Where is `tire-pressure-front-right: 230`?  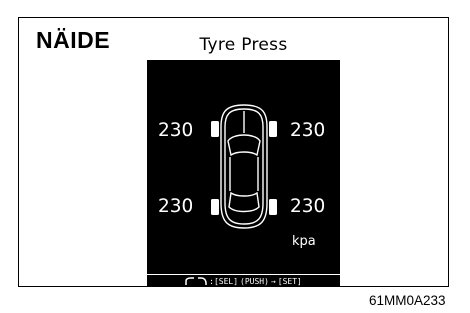
tire-pressure-front-right: 230 is located at coordinates (308, 130).